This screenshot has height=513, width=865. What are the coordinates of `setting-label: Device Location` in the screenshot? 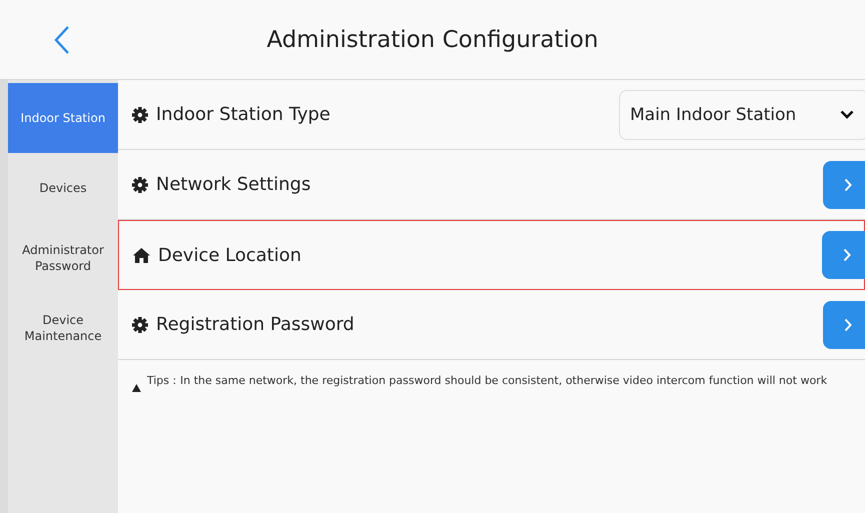 It's located at (230, 255).